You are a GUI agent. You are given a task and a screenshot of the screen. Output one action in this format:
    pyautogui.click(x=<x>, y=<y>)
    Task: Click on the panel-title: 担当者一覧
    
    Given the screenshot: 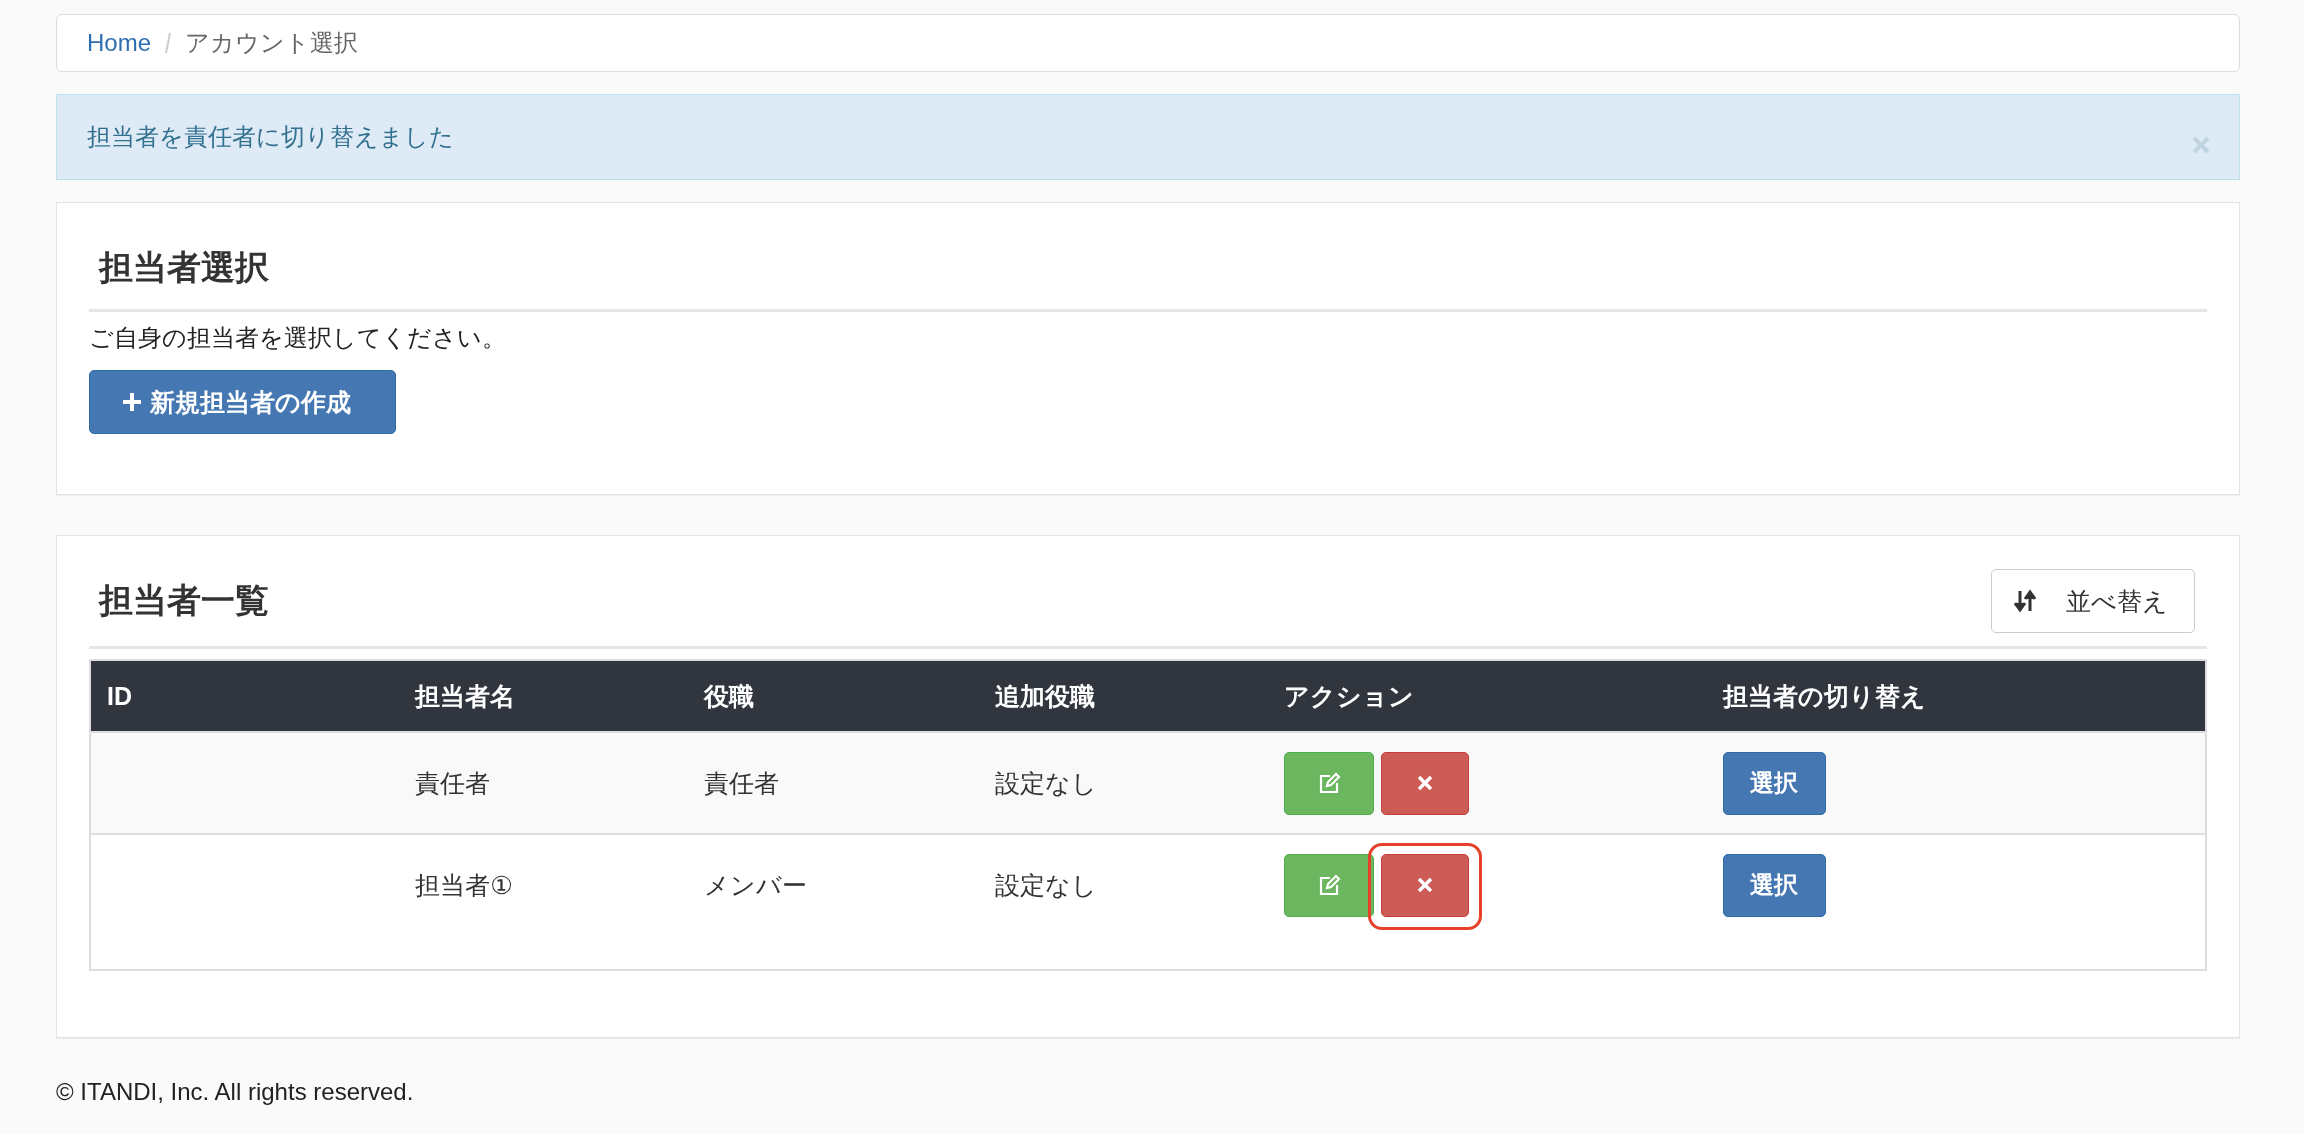 What is the action you would take?
    pyautogui.click(x=183, y=600)
    